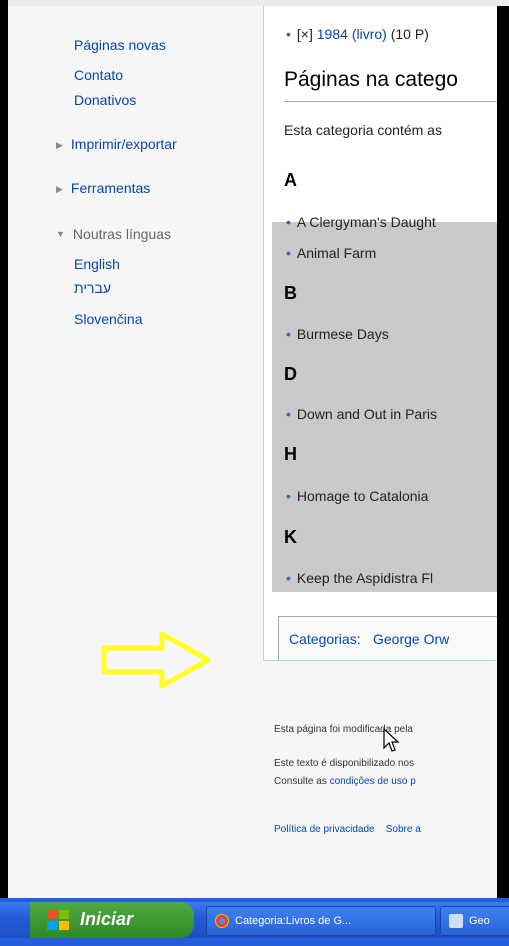  I want to click on group-letter-h: H, so click(290, 454).